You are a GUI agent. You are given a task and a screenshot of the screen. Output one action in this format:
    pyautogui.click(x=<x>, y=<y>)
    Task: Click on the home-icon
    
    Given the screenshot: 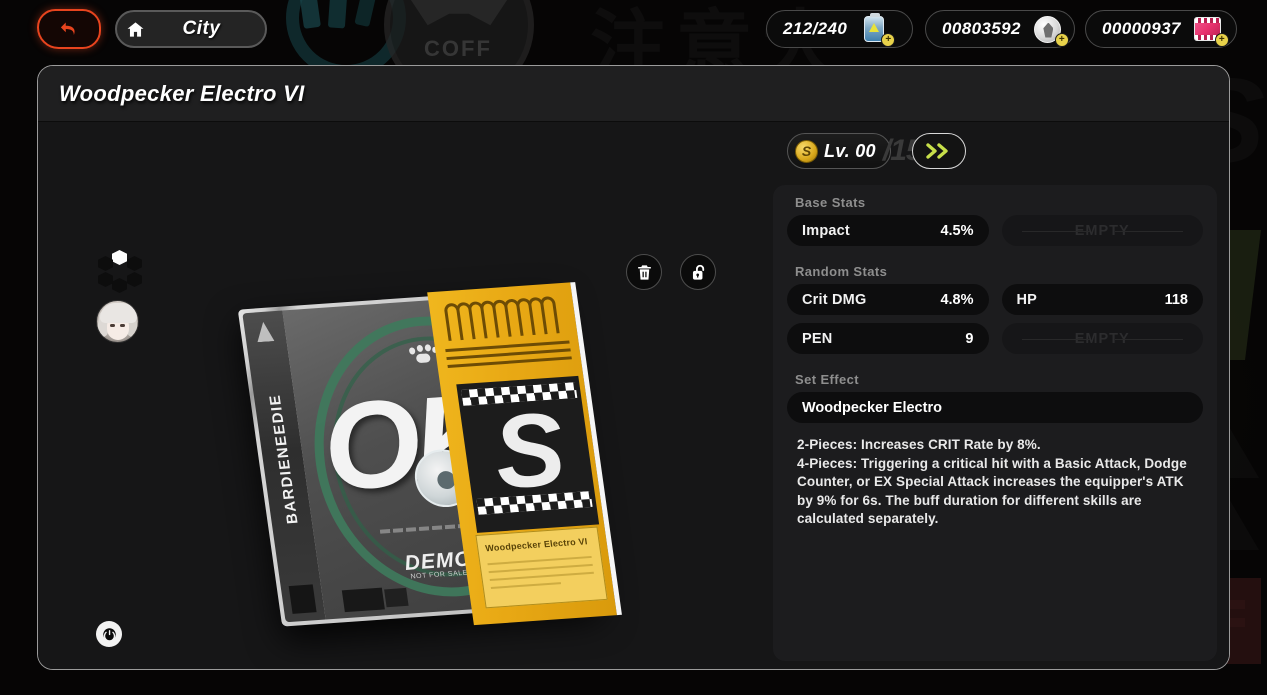 What is the action you would take?
    pyautogui.click(x=135, y=29)
    